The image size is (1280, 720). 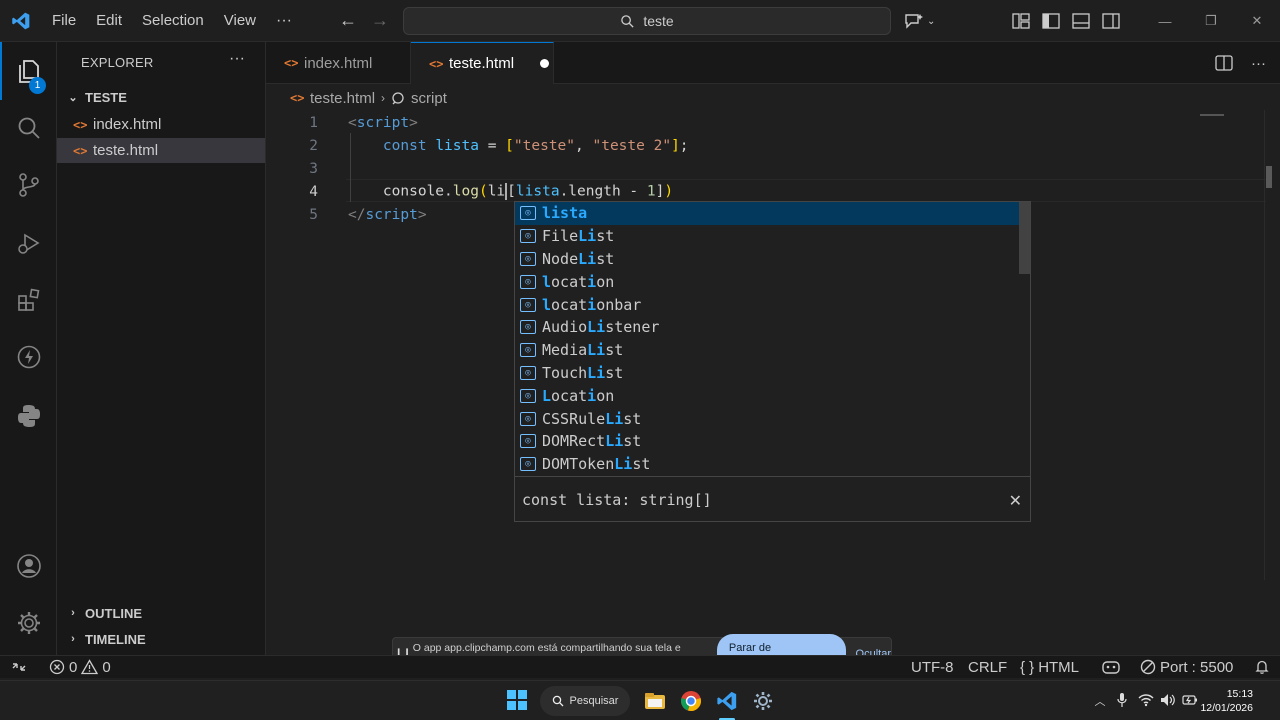 I want to click on suggestion-item: ◎ location, so click(x=767, y=281).